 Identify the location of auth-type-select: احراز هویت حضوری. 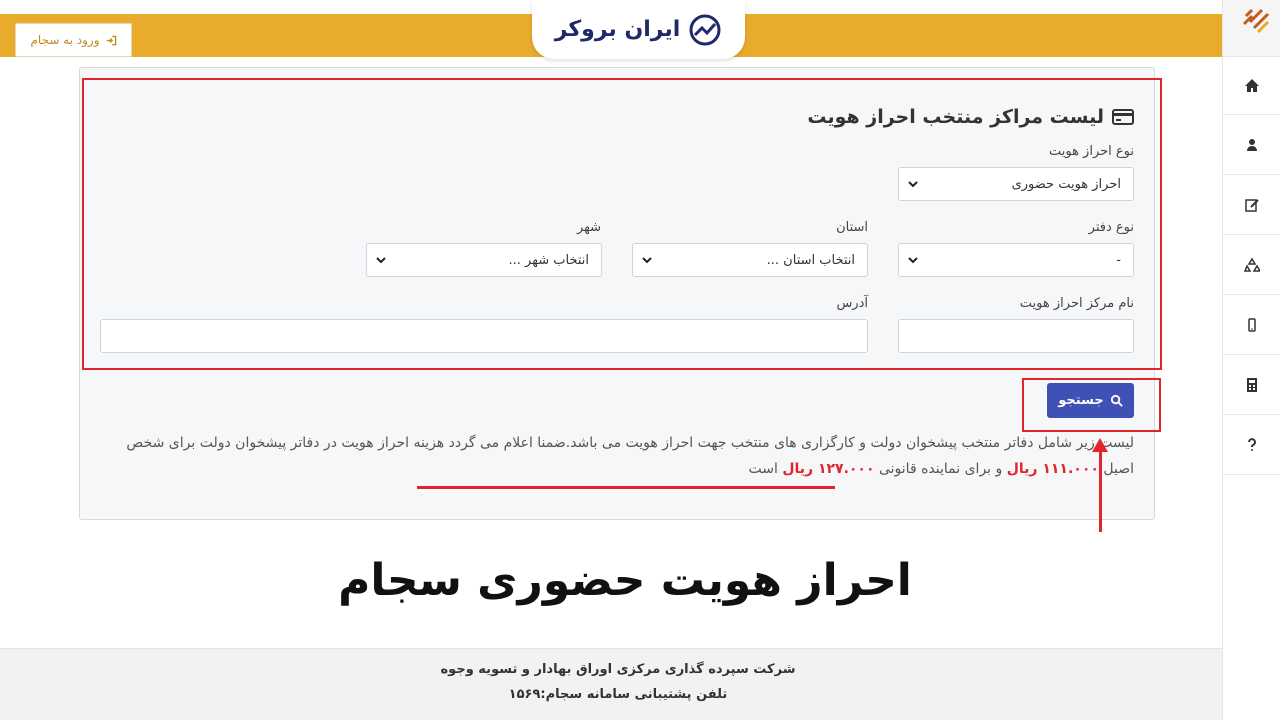
(1016, 184).